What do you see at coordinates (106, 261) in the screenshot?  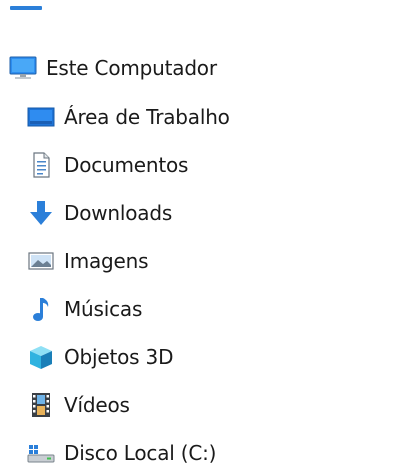 I see `nav-item-label: Imagens` at bounding box center [106, 261].